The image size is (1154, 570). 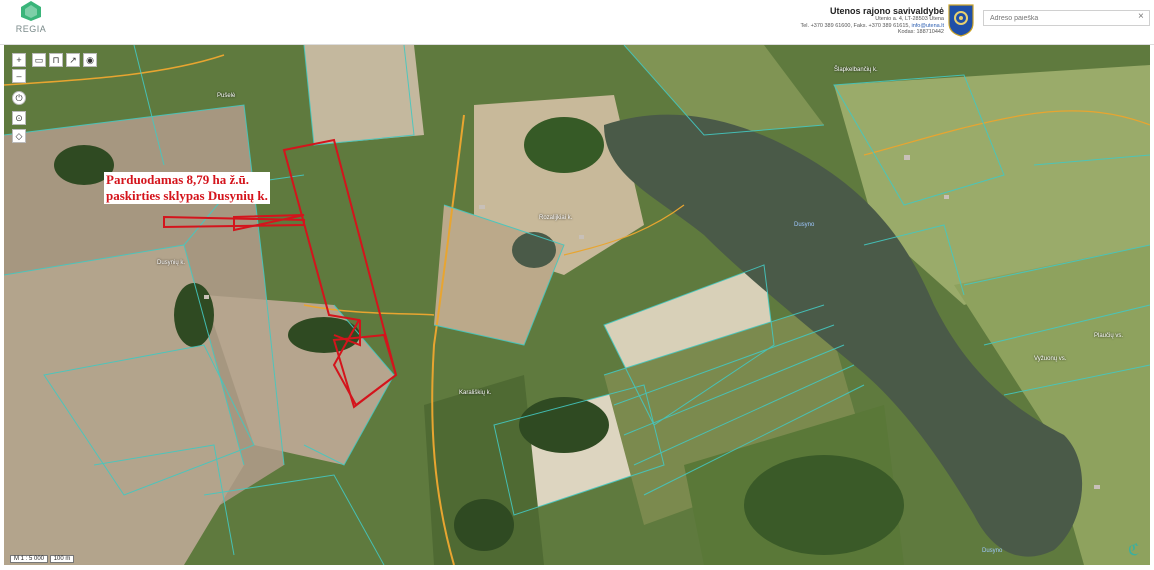 What do you see at coordinates (19, 98) in the screenshot?
I see `power-icon: ⏻` at bounding box center [19, 98].